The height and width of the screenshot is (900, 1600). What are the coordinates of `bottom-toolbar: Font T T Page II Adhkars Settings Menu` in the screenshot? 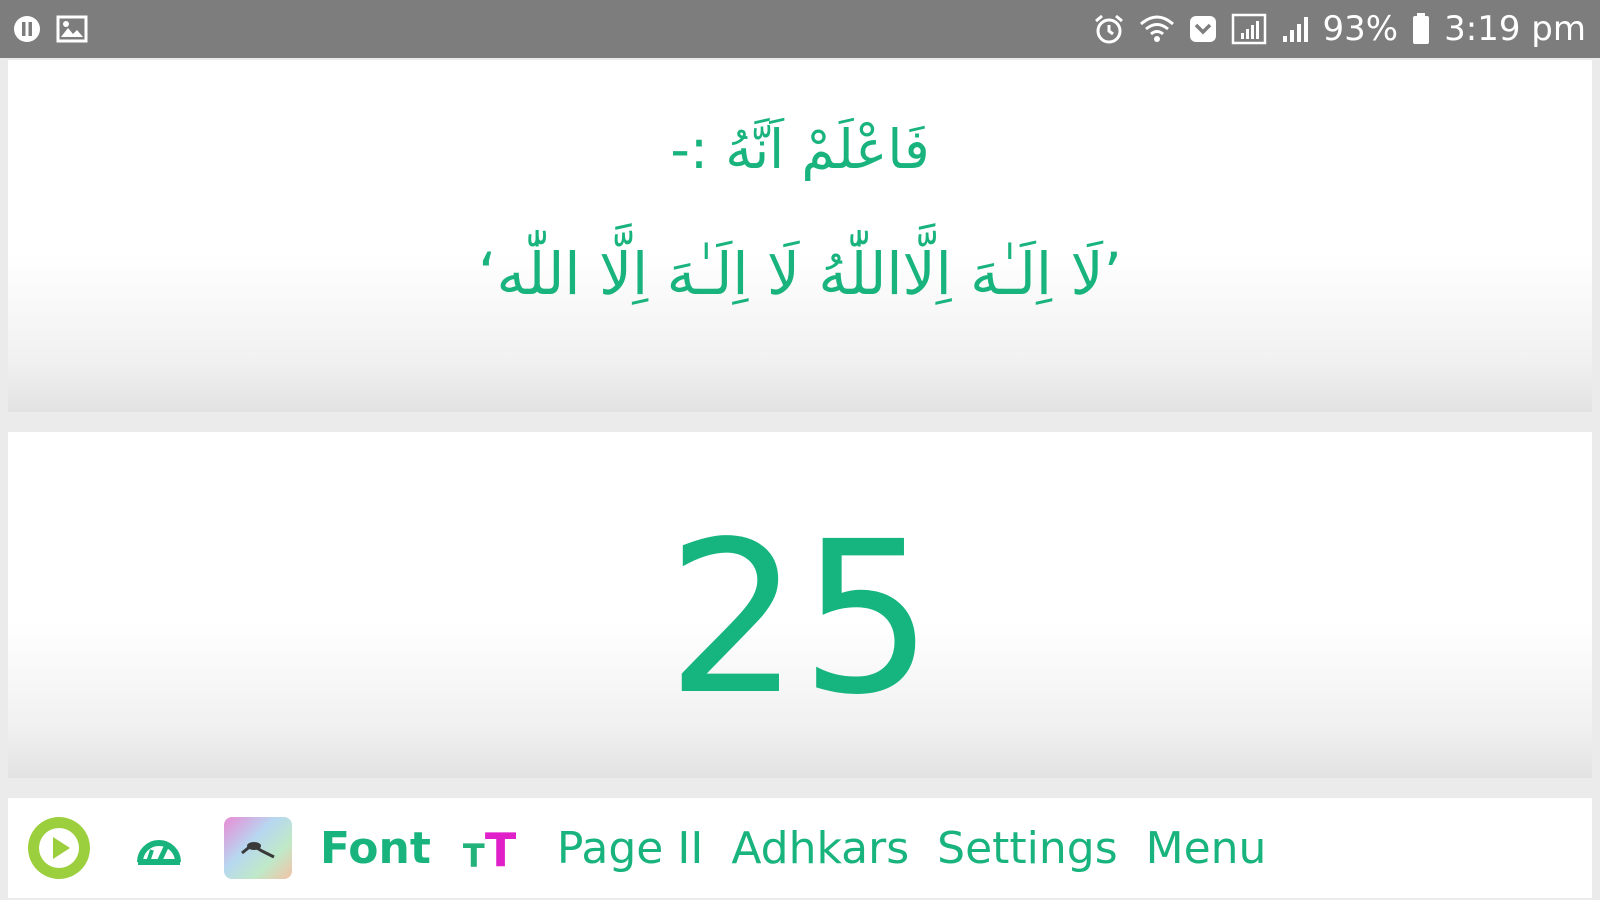 It's located at (800, 848).